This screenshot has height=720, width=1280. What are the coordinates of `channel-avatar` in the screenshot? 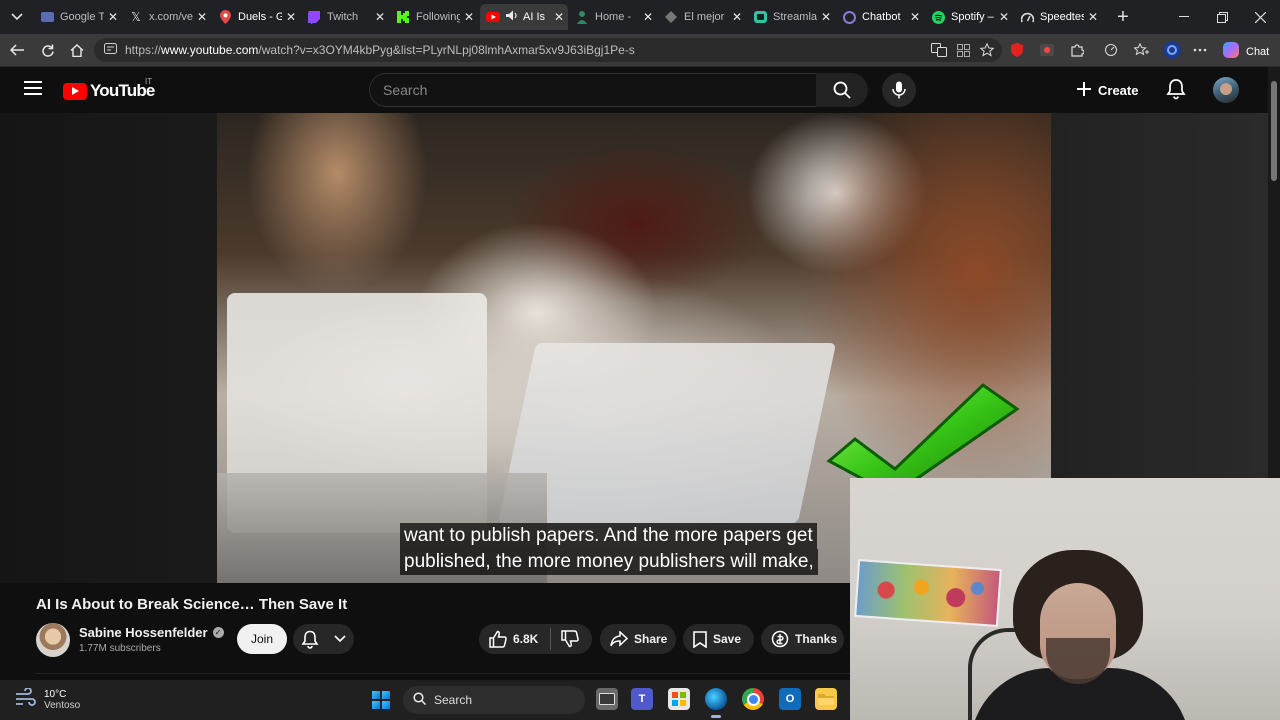 It's located at (53, 640).